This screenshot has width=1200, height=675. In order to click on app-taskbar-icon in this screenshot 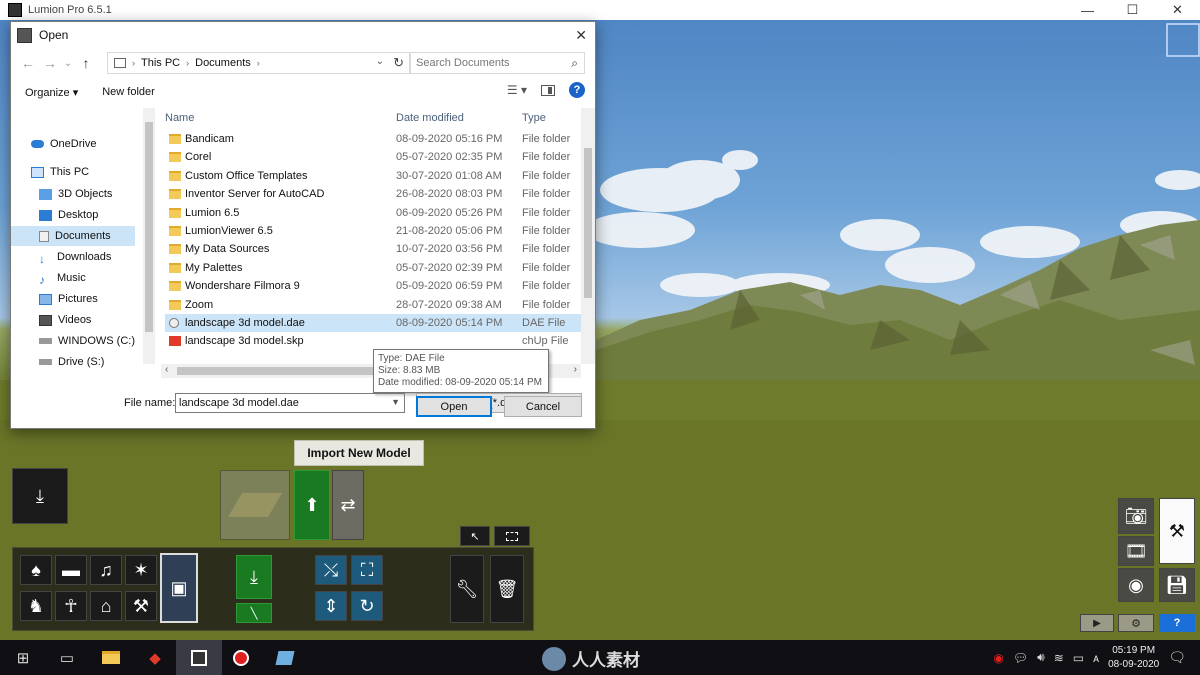, I will do `click(285, 657)`.